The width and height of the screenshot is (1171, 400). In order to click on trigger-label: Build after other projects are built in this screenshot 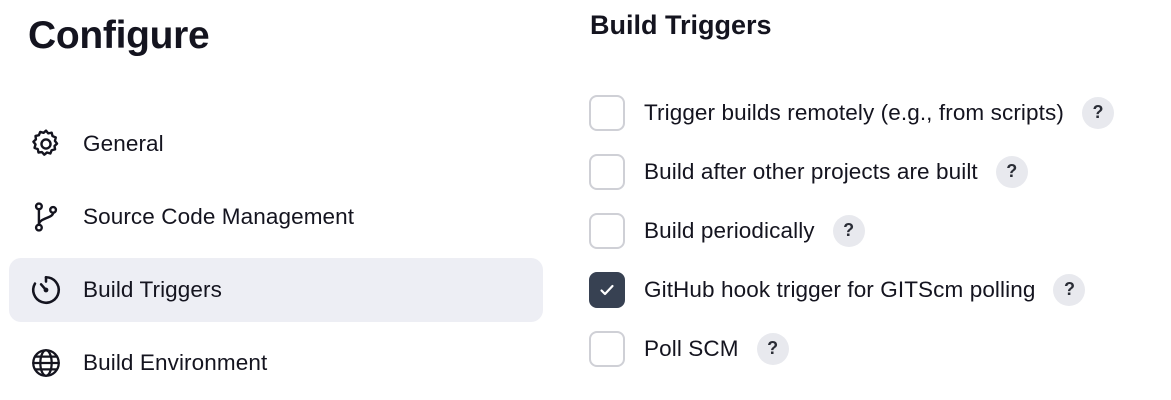, I will do `click(811, 172)`.